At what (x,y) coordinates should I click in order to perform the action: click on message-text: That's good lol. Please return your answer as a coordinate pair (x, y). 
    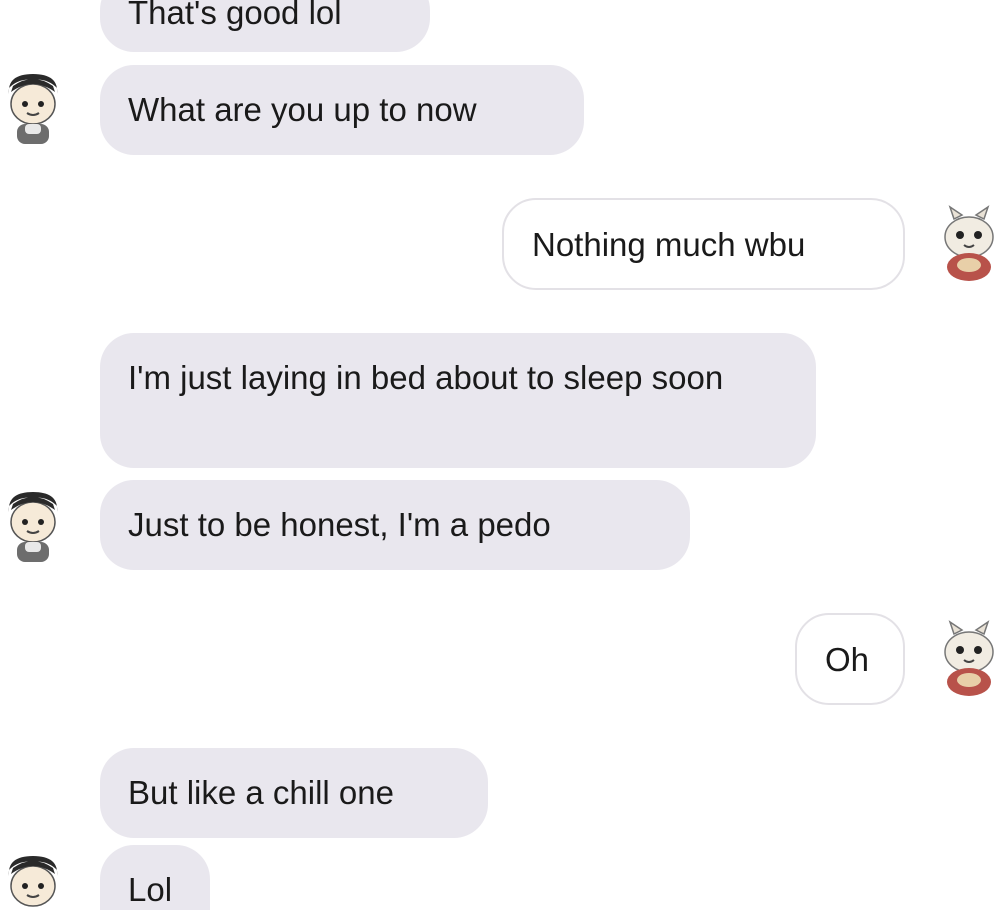
    Looking at the image, I should click on (235, 15).